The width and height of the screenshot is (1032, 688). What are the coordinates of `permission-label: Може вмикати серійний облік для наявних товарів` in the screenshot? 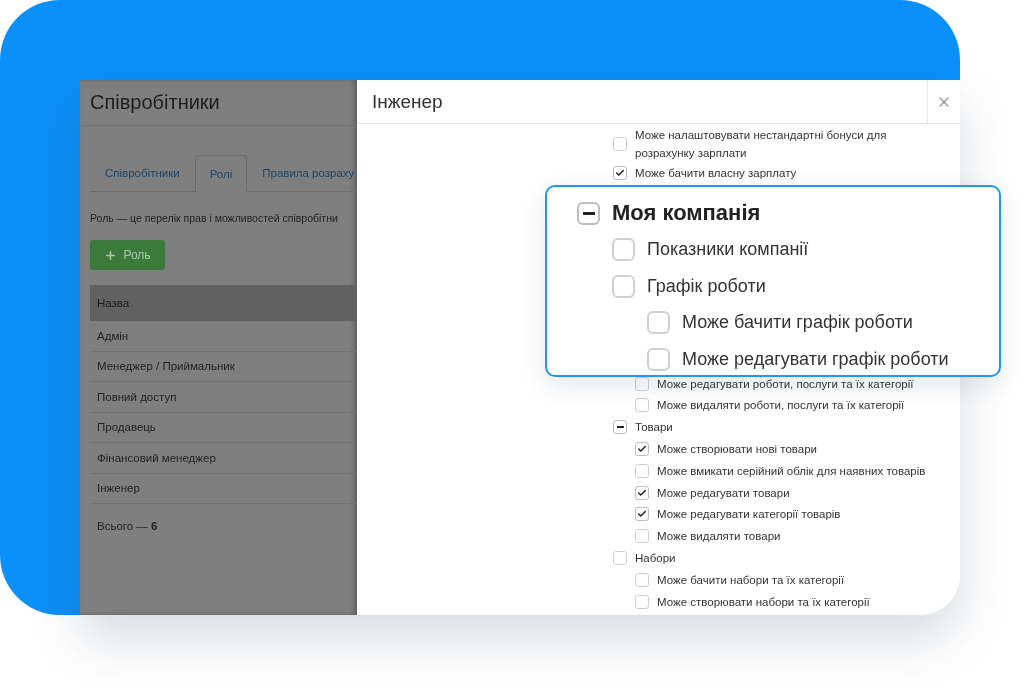 It's located at (791, 471).